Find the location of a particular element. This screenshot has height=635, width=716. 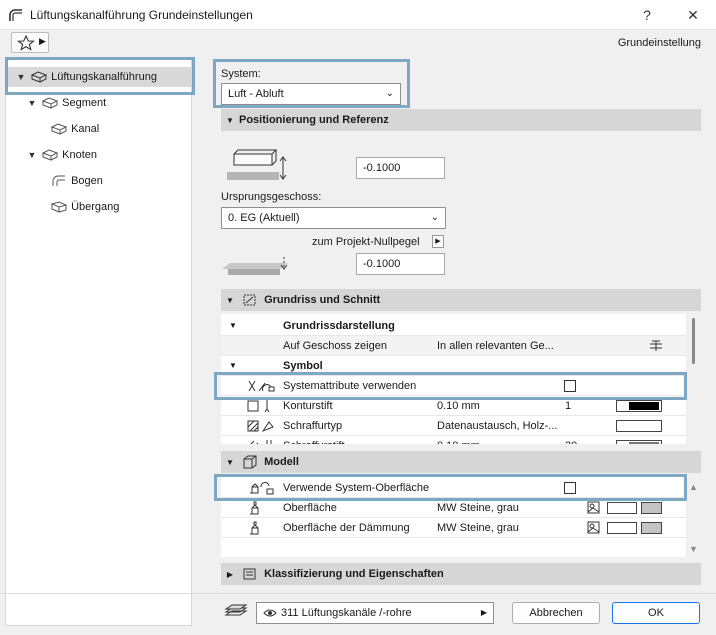

row-value: 0.10 mm is located at coordinates (458, 440).